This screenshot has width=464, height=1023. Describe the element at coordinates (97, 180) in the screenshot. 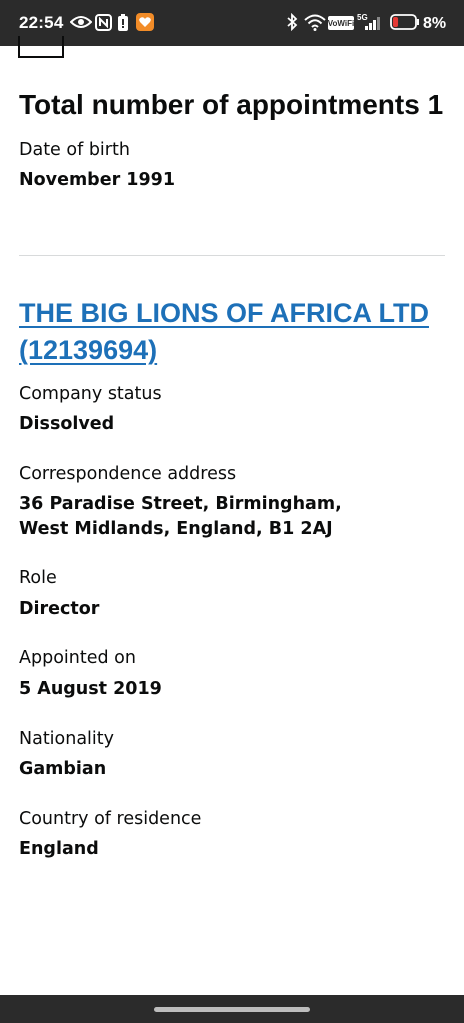

I see `dob-value: November 1991` at that location.